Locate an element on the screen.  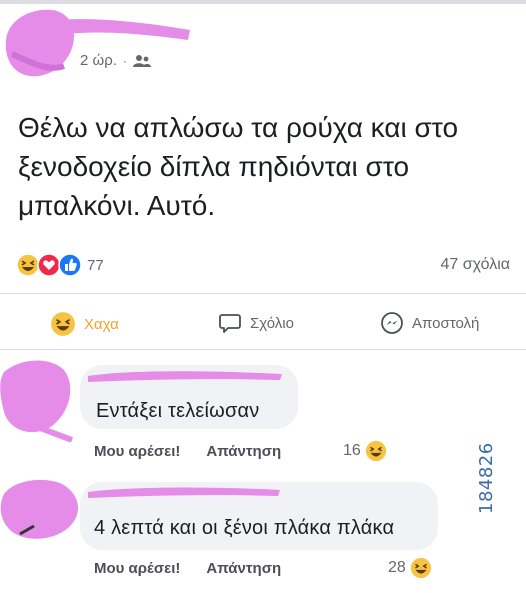
haha-label: Χαχα is located at coordinates (101, 324).